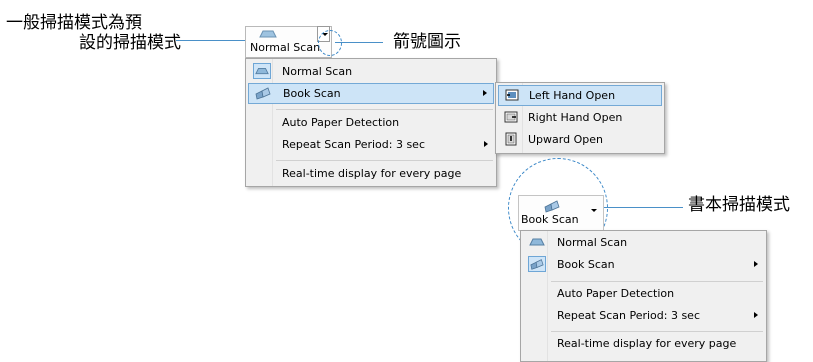 The width and height of the screenshot is (813, 362). I want to click on callout-book-mode-line, so click(643, 207).